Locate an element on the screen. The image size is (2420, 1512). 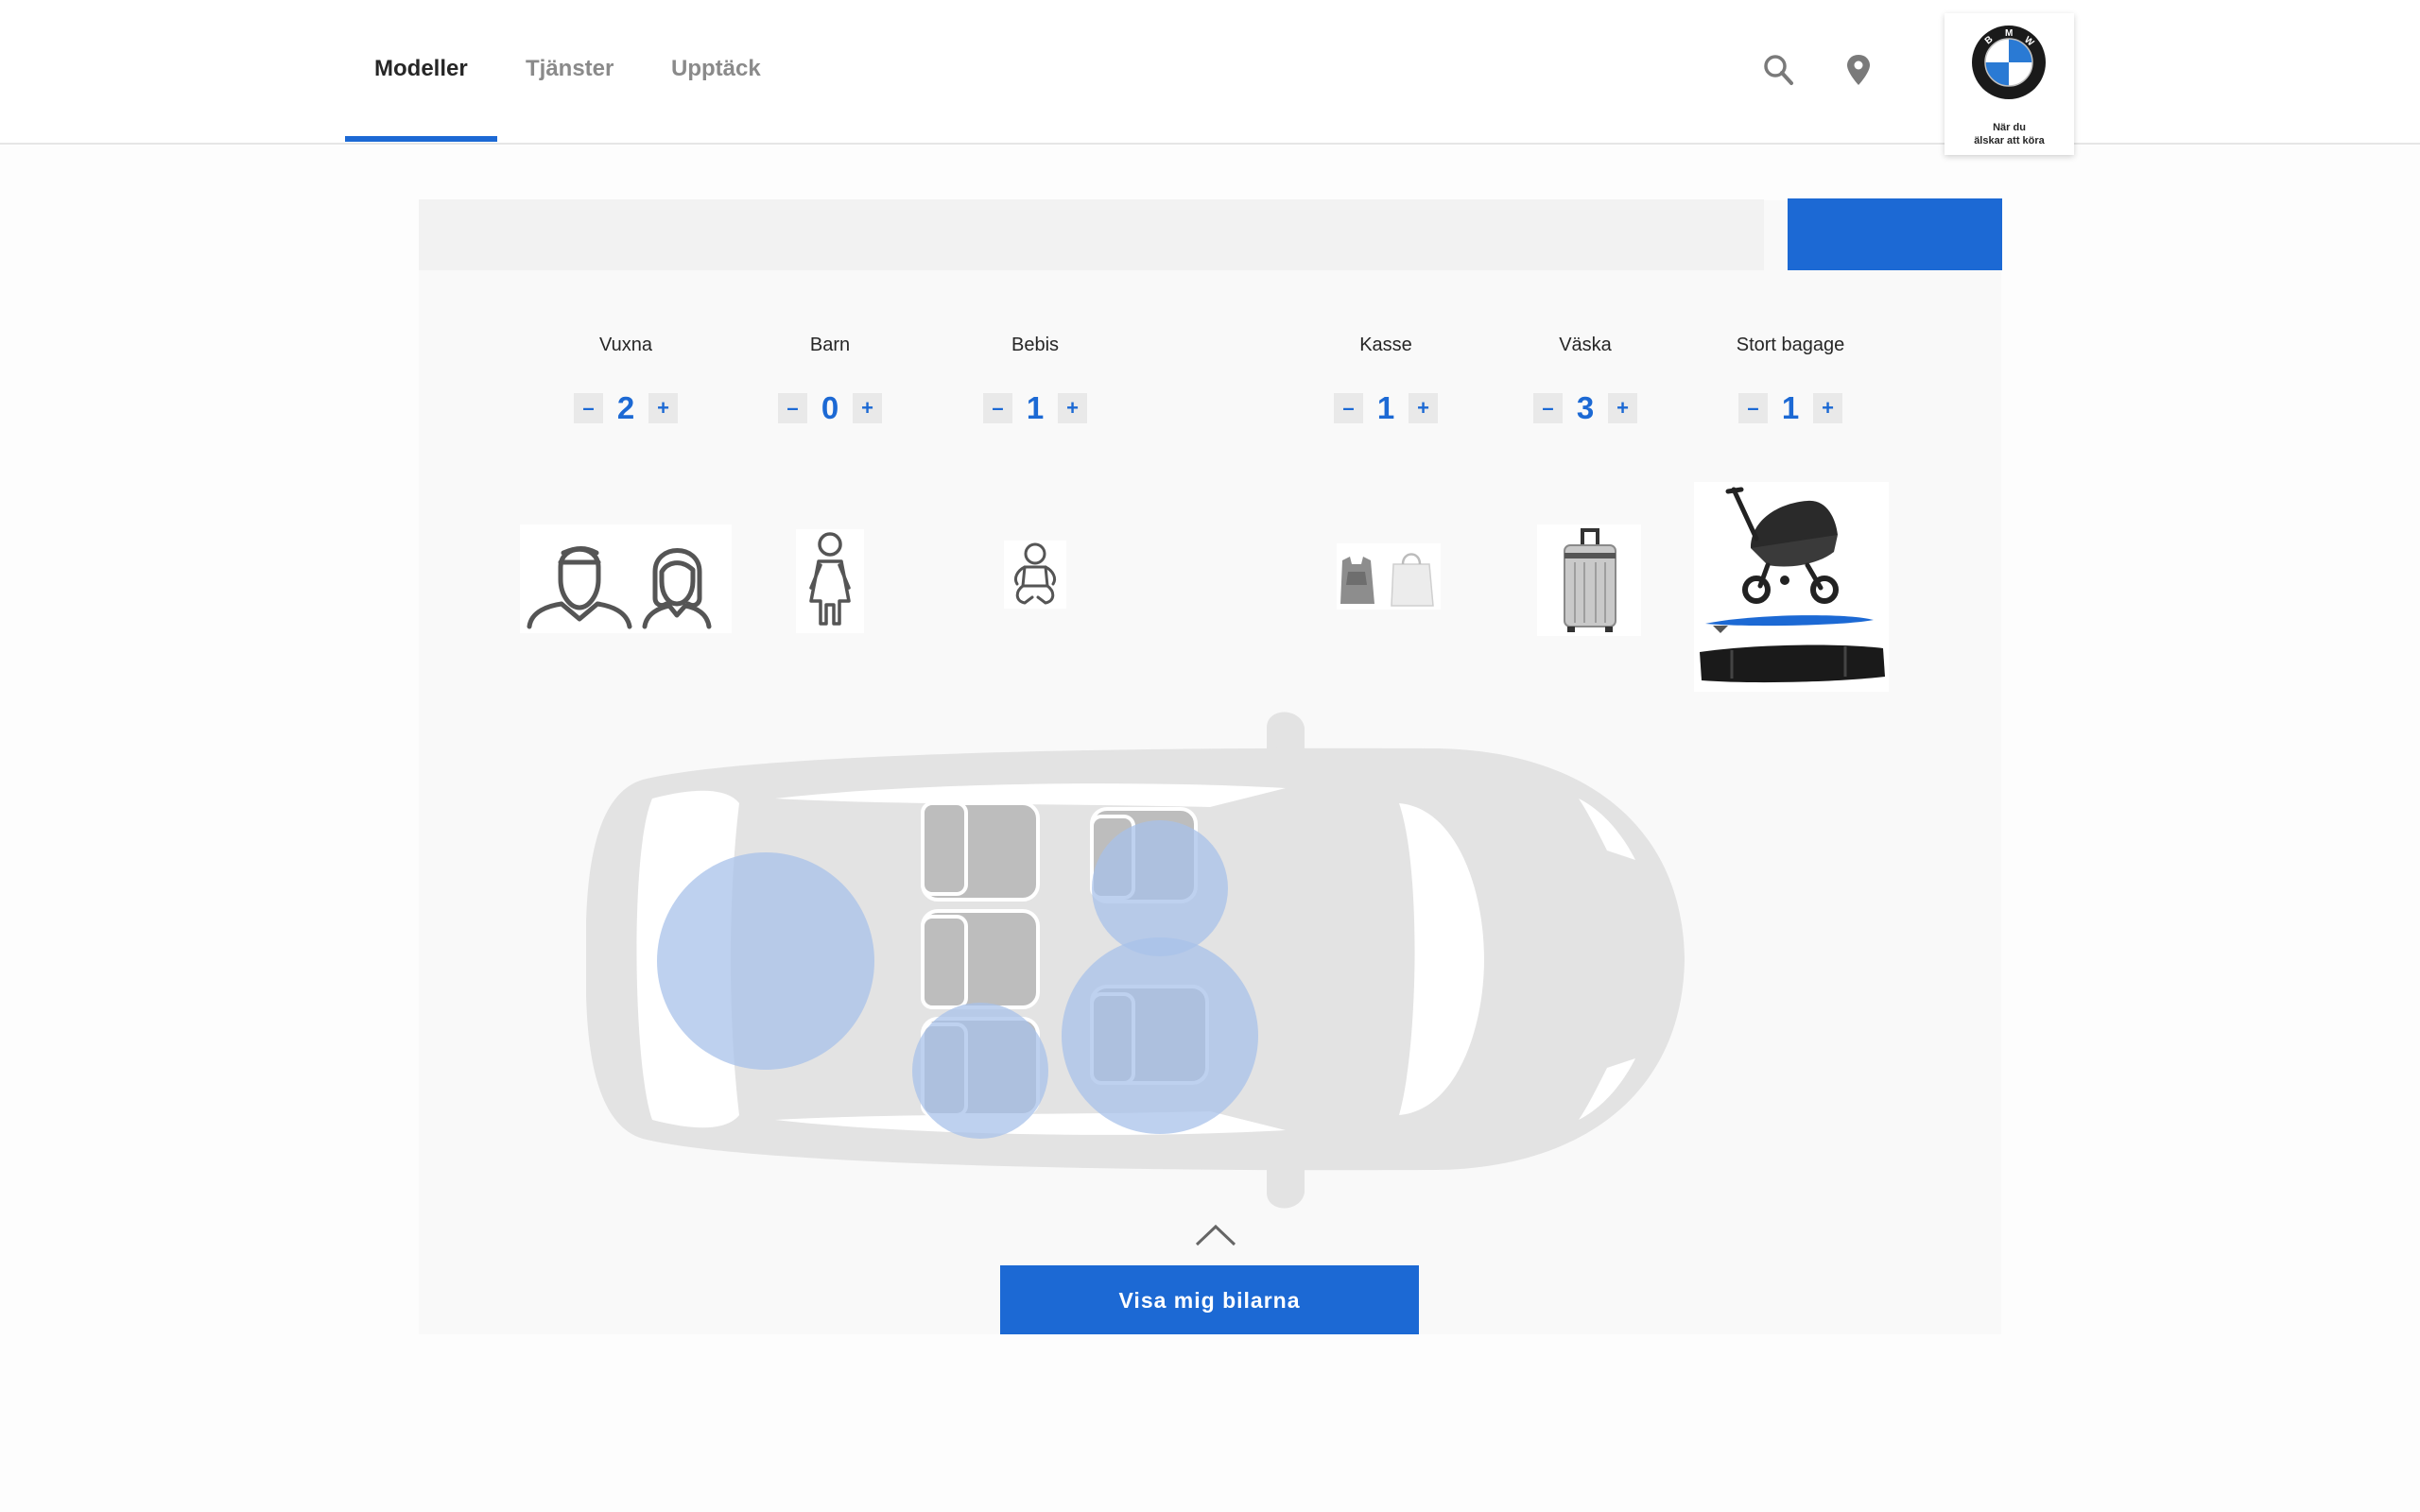
active-nav-indicator is located at coordinates (421, 139).